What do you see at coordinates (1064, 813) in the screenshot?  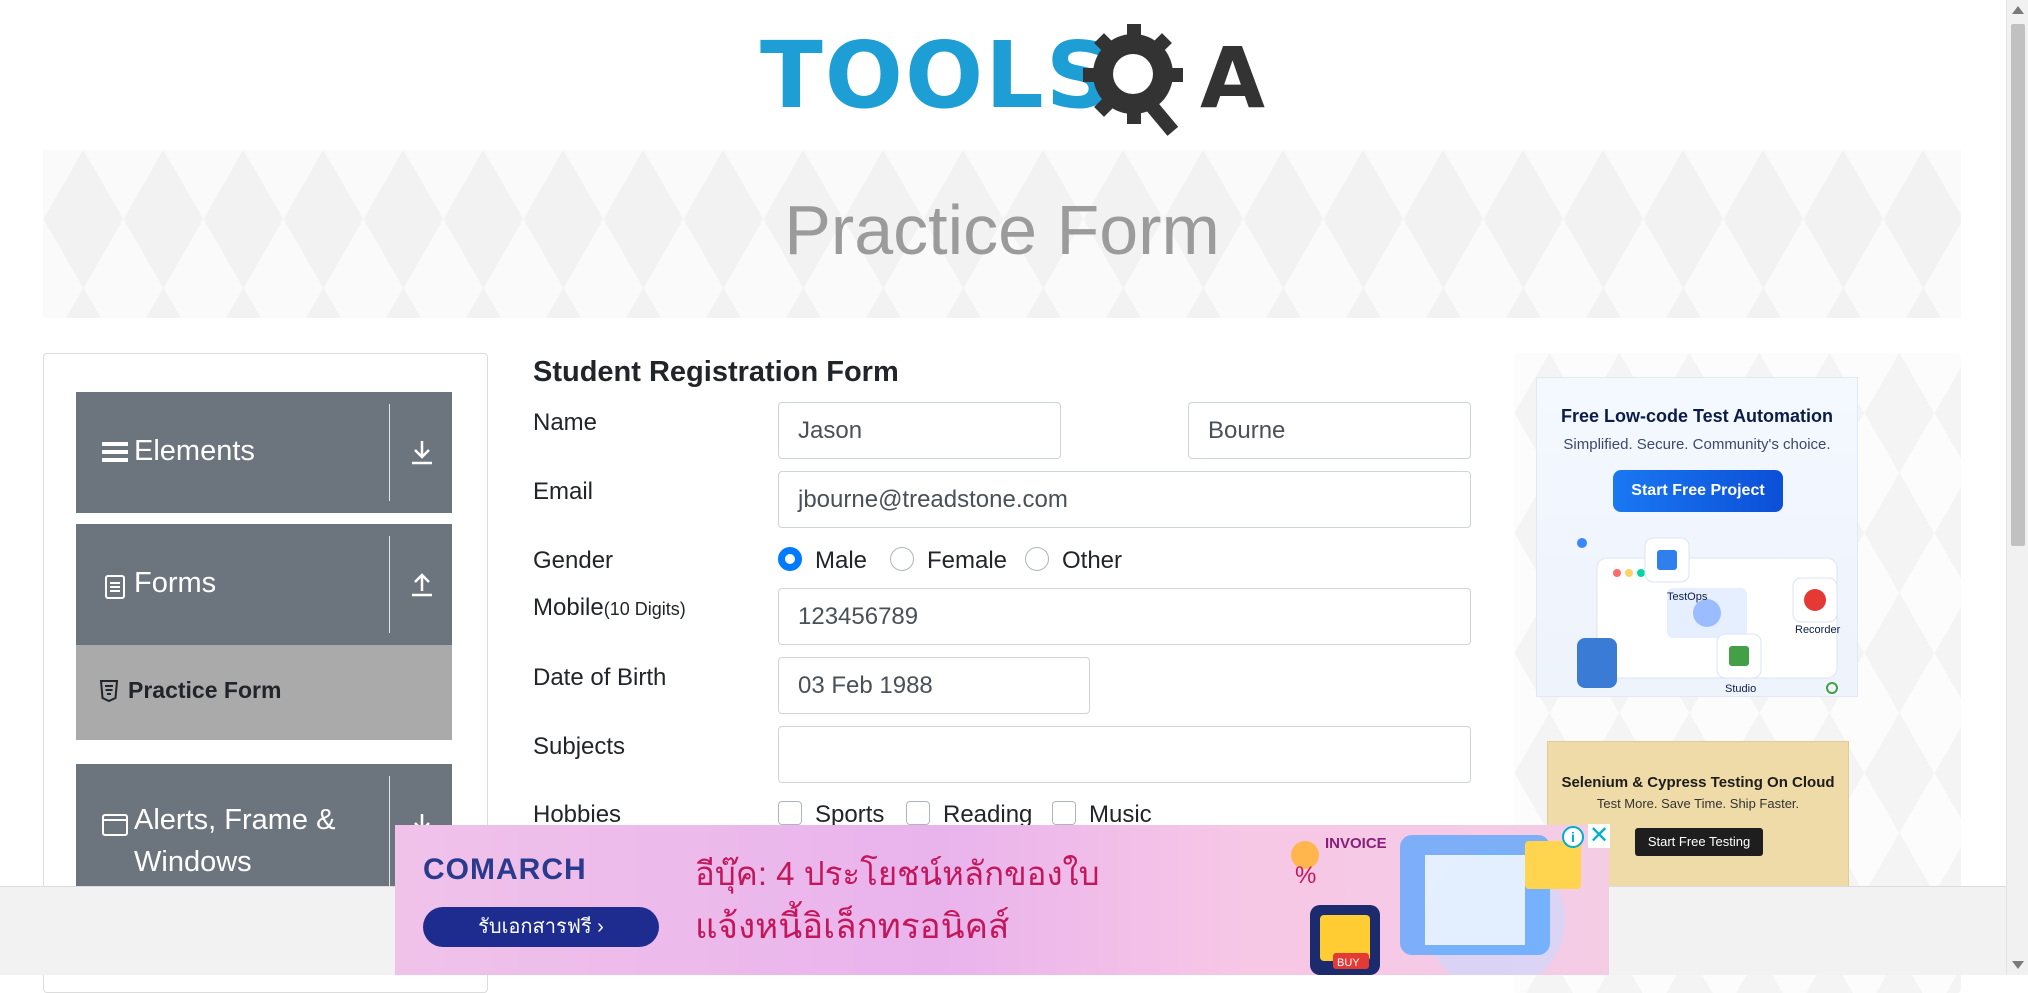 I see `hobby-checkbox-music` at bounding box center [1064, 813].